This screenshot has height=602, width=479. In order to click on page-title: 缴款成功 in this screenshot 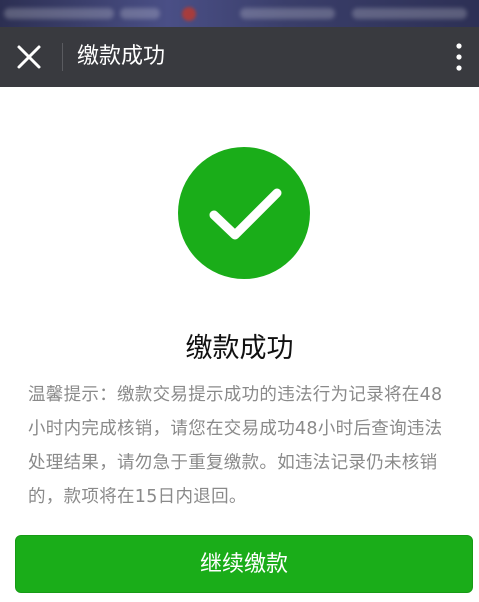, I will do `click(121, 56)`.